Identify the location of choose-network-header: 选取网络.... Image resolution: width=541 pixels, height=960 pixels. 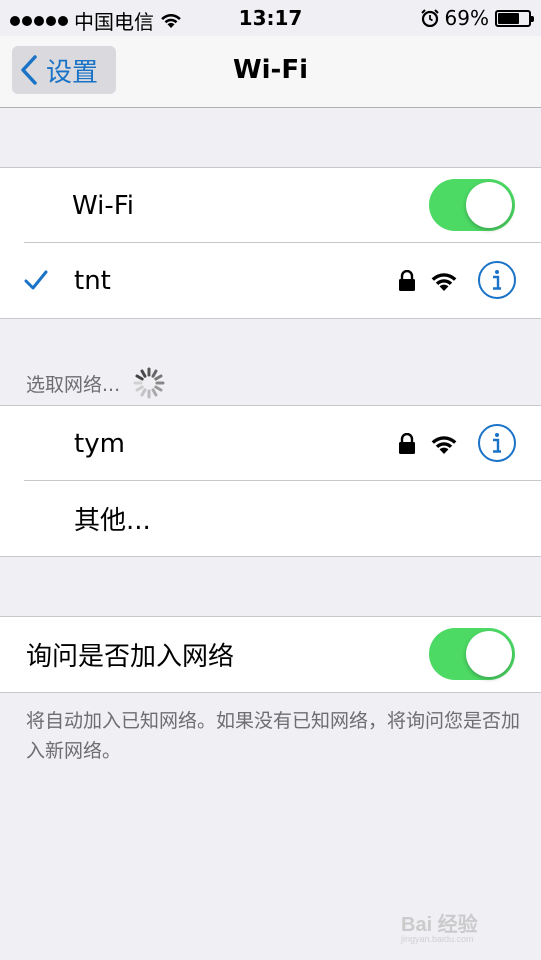
(96, 383).